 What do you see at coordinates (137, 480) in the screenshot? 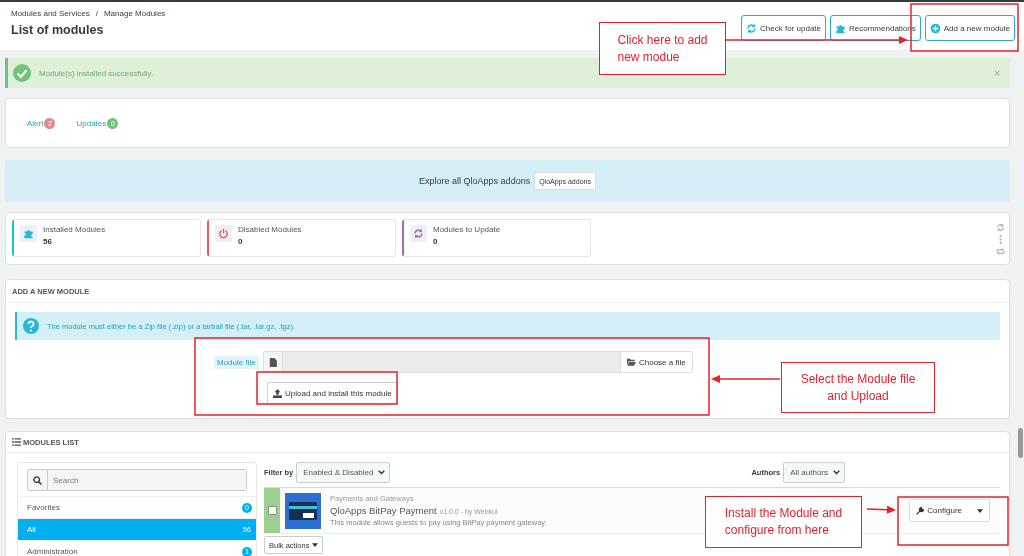
I see `search-field: Search` at bounding box center [137, 480].